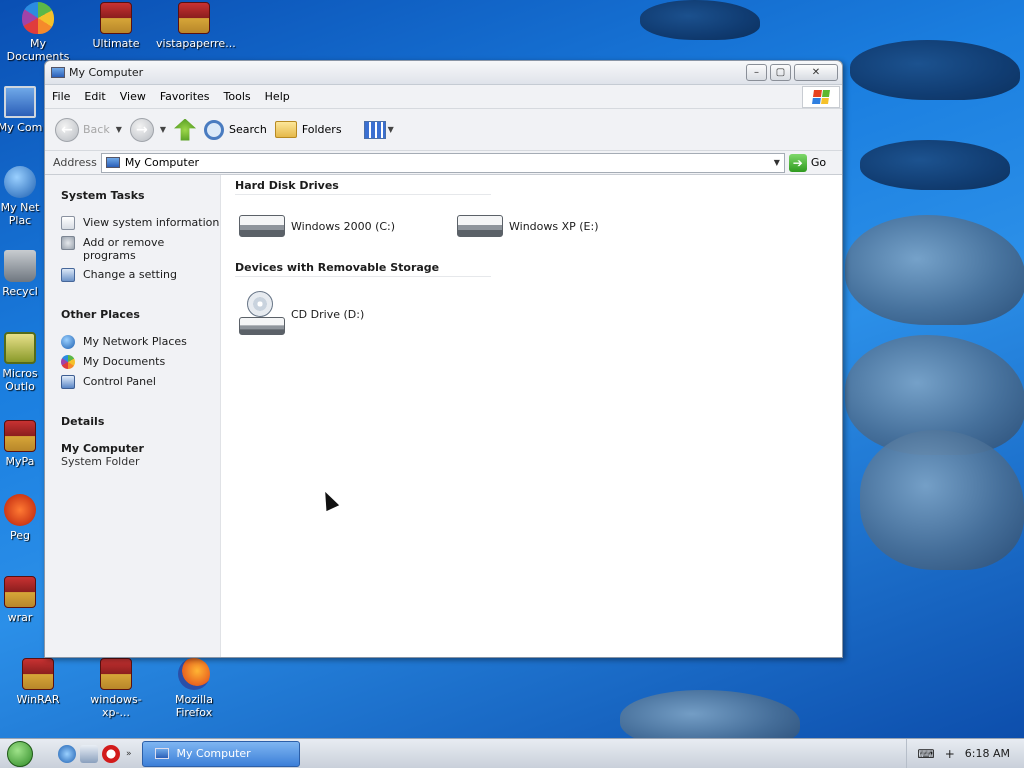 This screenshot has height=768, width=1024. Describe the element at coordinates (88, 129) in the screenshot. I see `back-button: ← Back ▼` at that location.